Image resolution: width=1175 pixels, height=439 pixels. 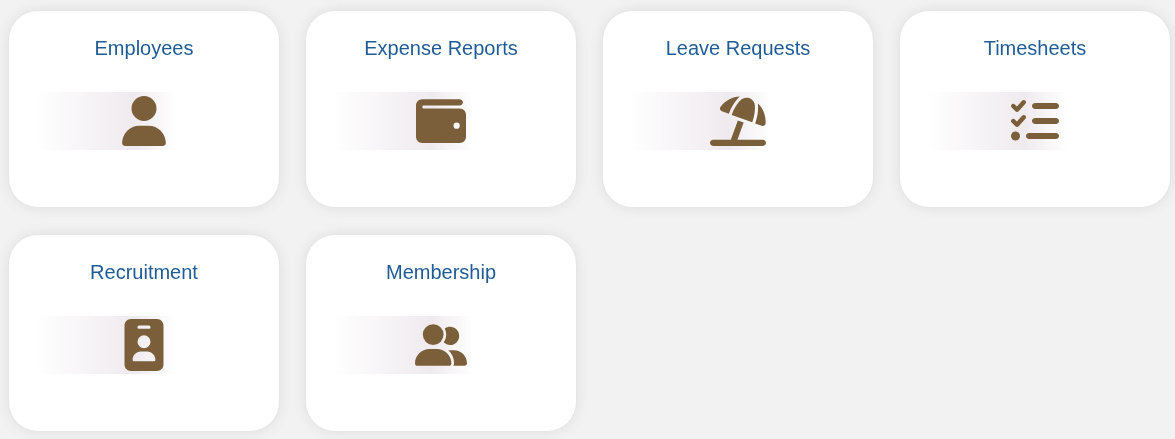 What do you see at coordinates (441, 333) in the screenshot?
I see `app-tile: Membership` at bounding box center [441, 333].